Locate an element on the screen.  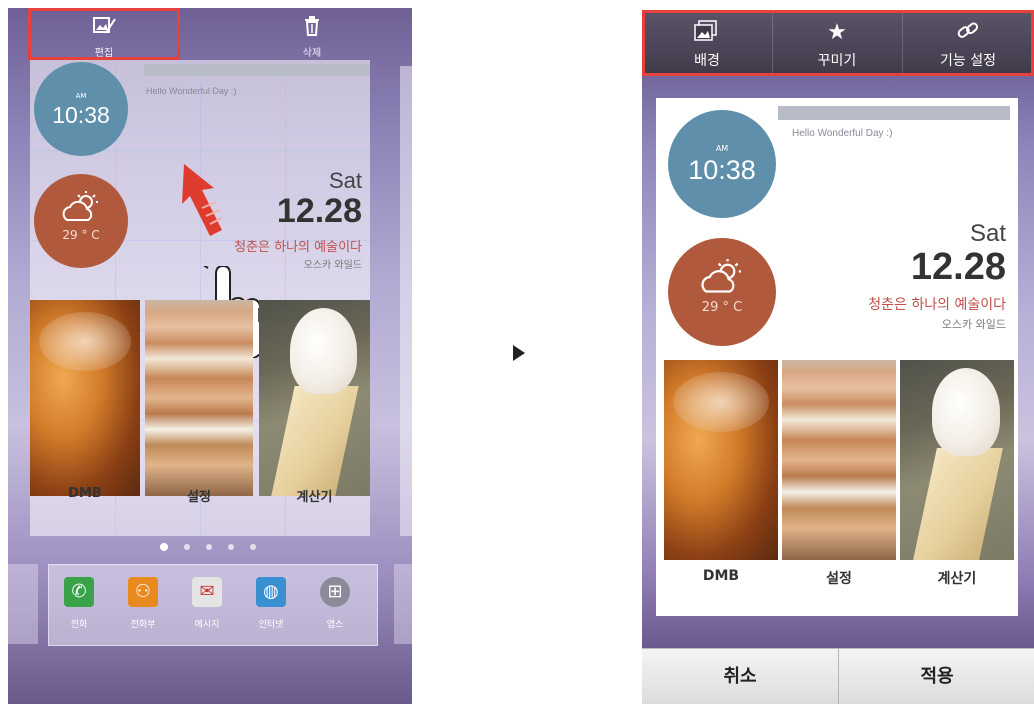
app-dock: ✆ 전화 ⚇ 전화부 ✉ 메시지 ◍ 인터넷 ⊞ 앱스 is located at coordinates (213, 605).